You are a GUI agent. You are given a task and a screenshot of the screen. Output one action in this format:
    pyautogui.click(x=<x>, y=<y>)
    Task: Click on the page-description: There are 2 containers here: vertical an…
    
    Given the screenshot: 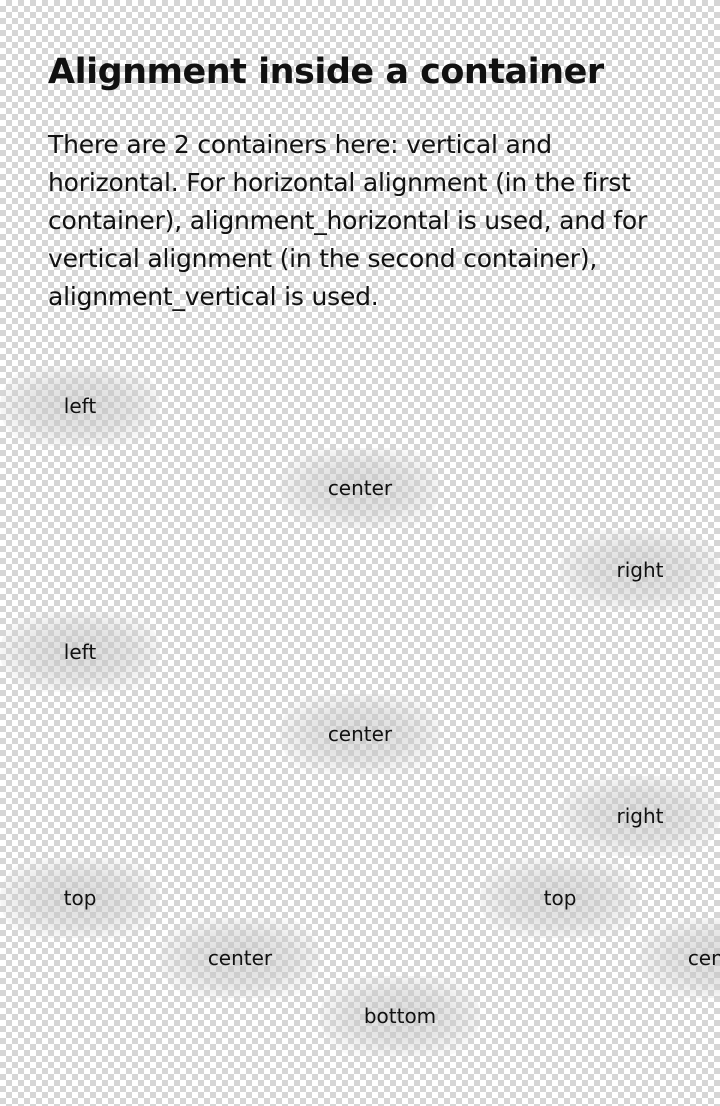 What is the action you would take?
    pyautogui.click(x=348, y=220)
    